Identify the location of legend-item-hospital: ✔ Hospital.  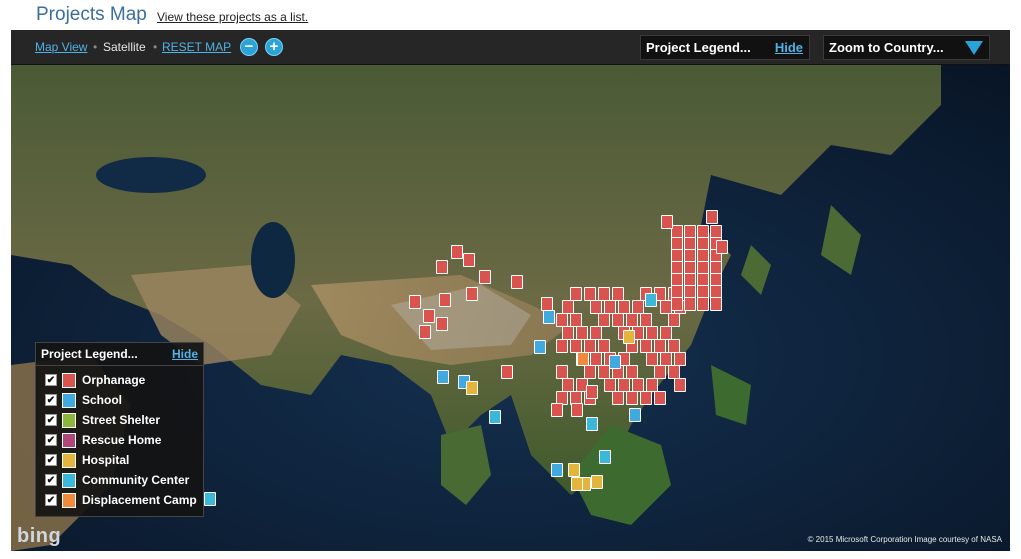
(122, 461).